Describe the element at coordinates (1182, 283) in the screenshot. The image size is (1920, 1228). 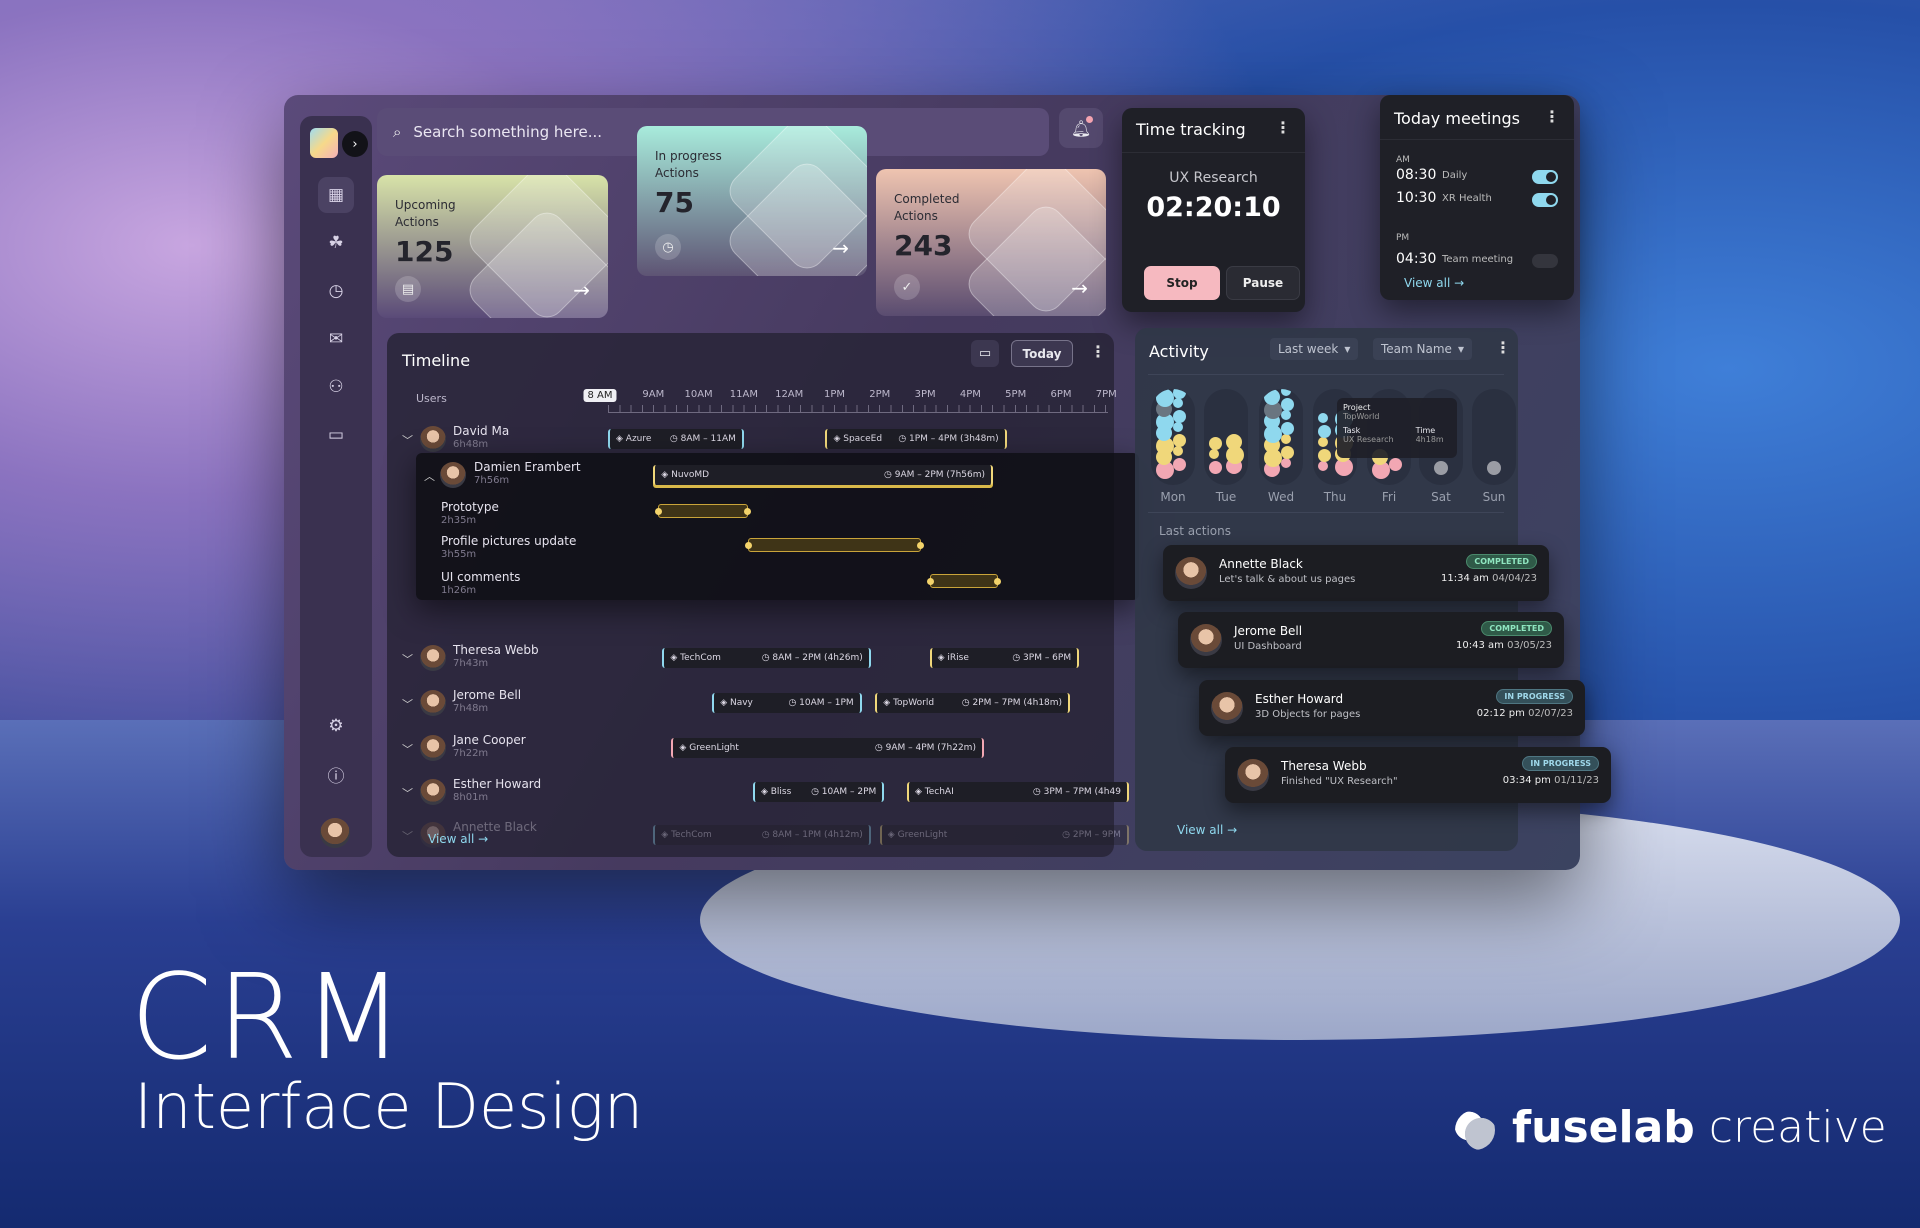
I see `stop-button: Stop` at that location.